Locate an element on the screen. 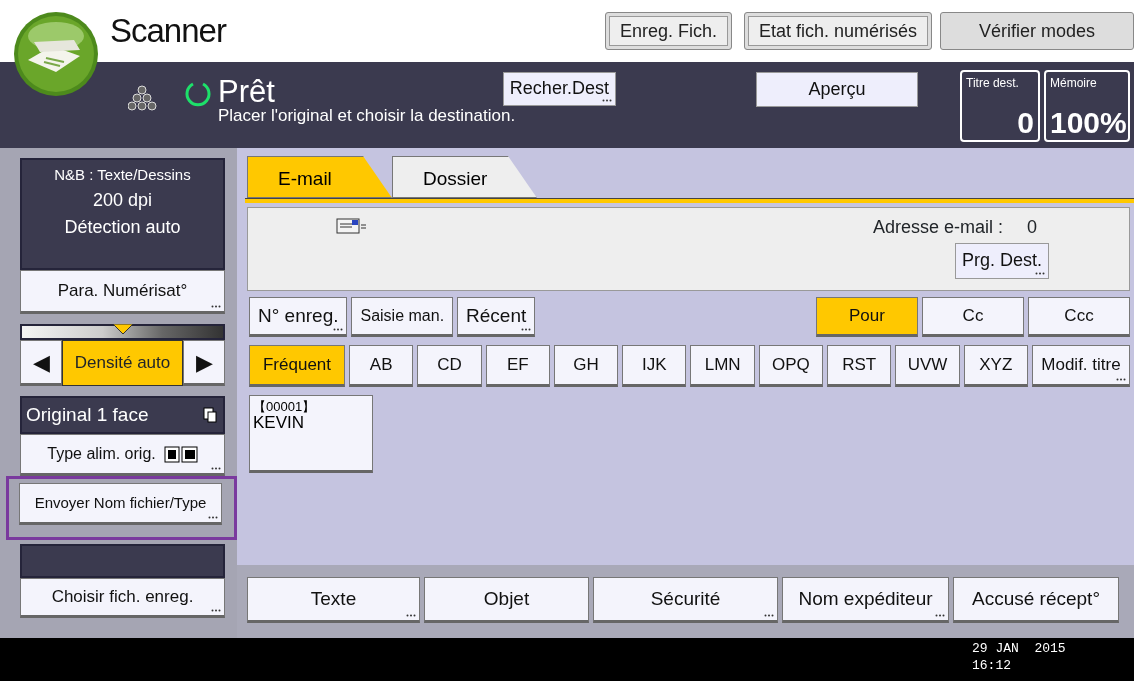 Image resolution: width=1134 pixels, height=681 pixels. recipient-type-button: Cc is located at coordinates (973, 317).